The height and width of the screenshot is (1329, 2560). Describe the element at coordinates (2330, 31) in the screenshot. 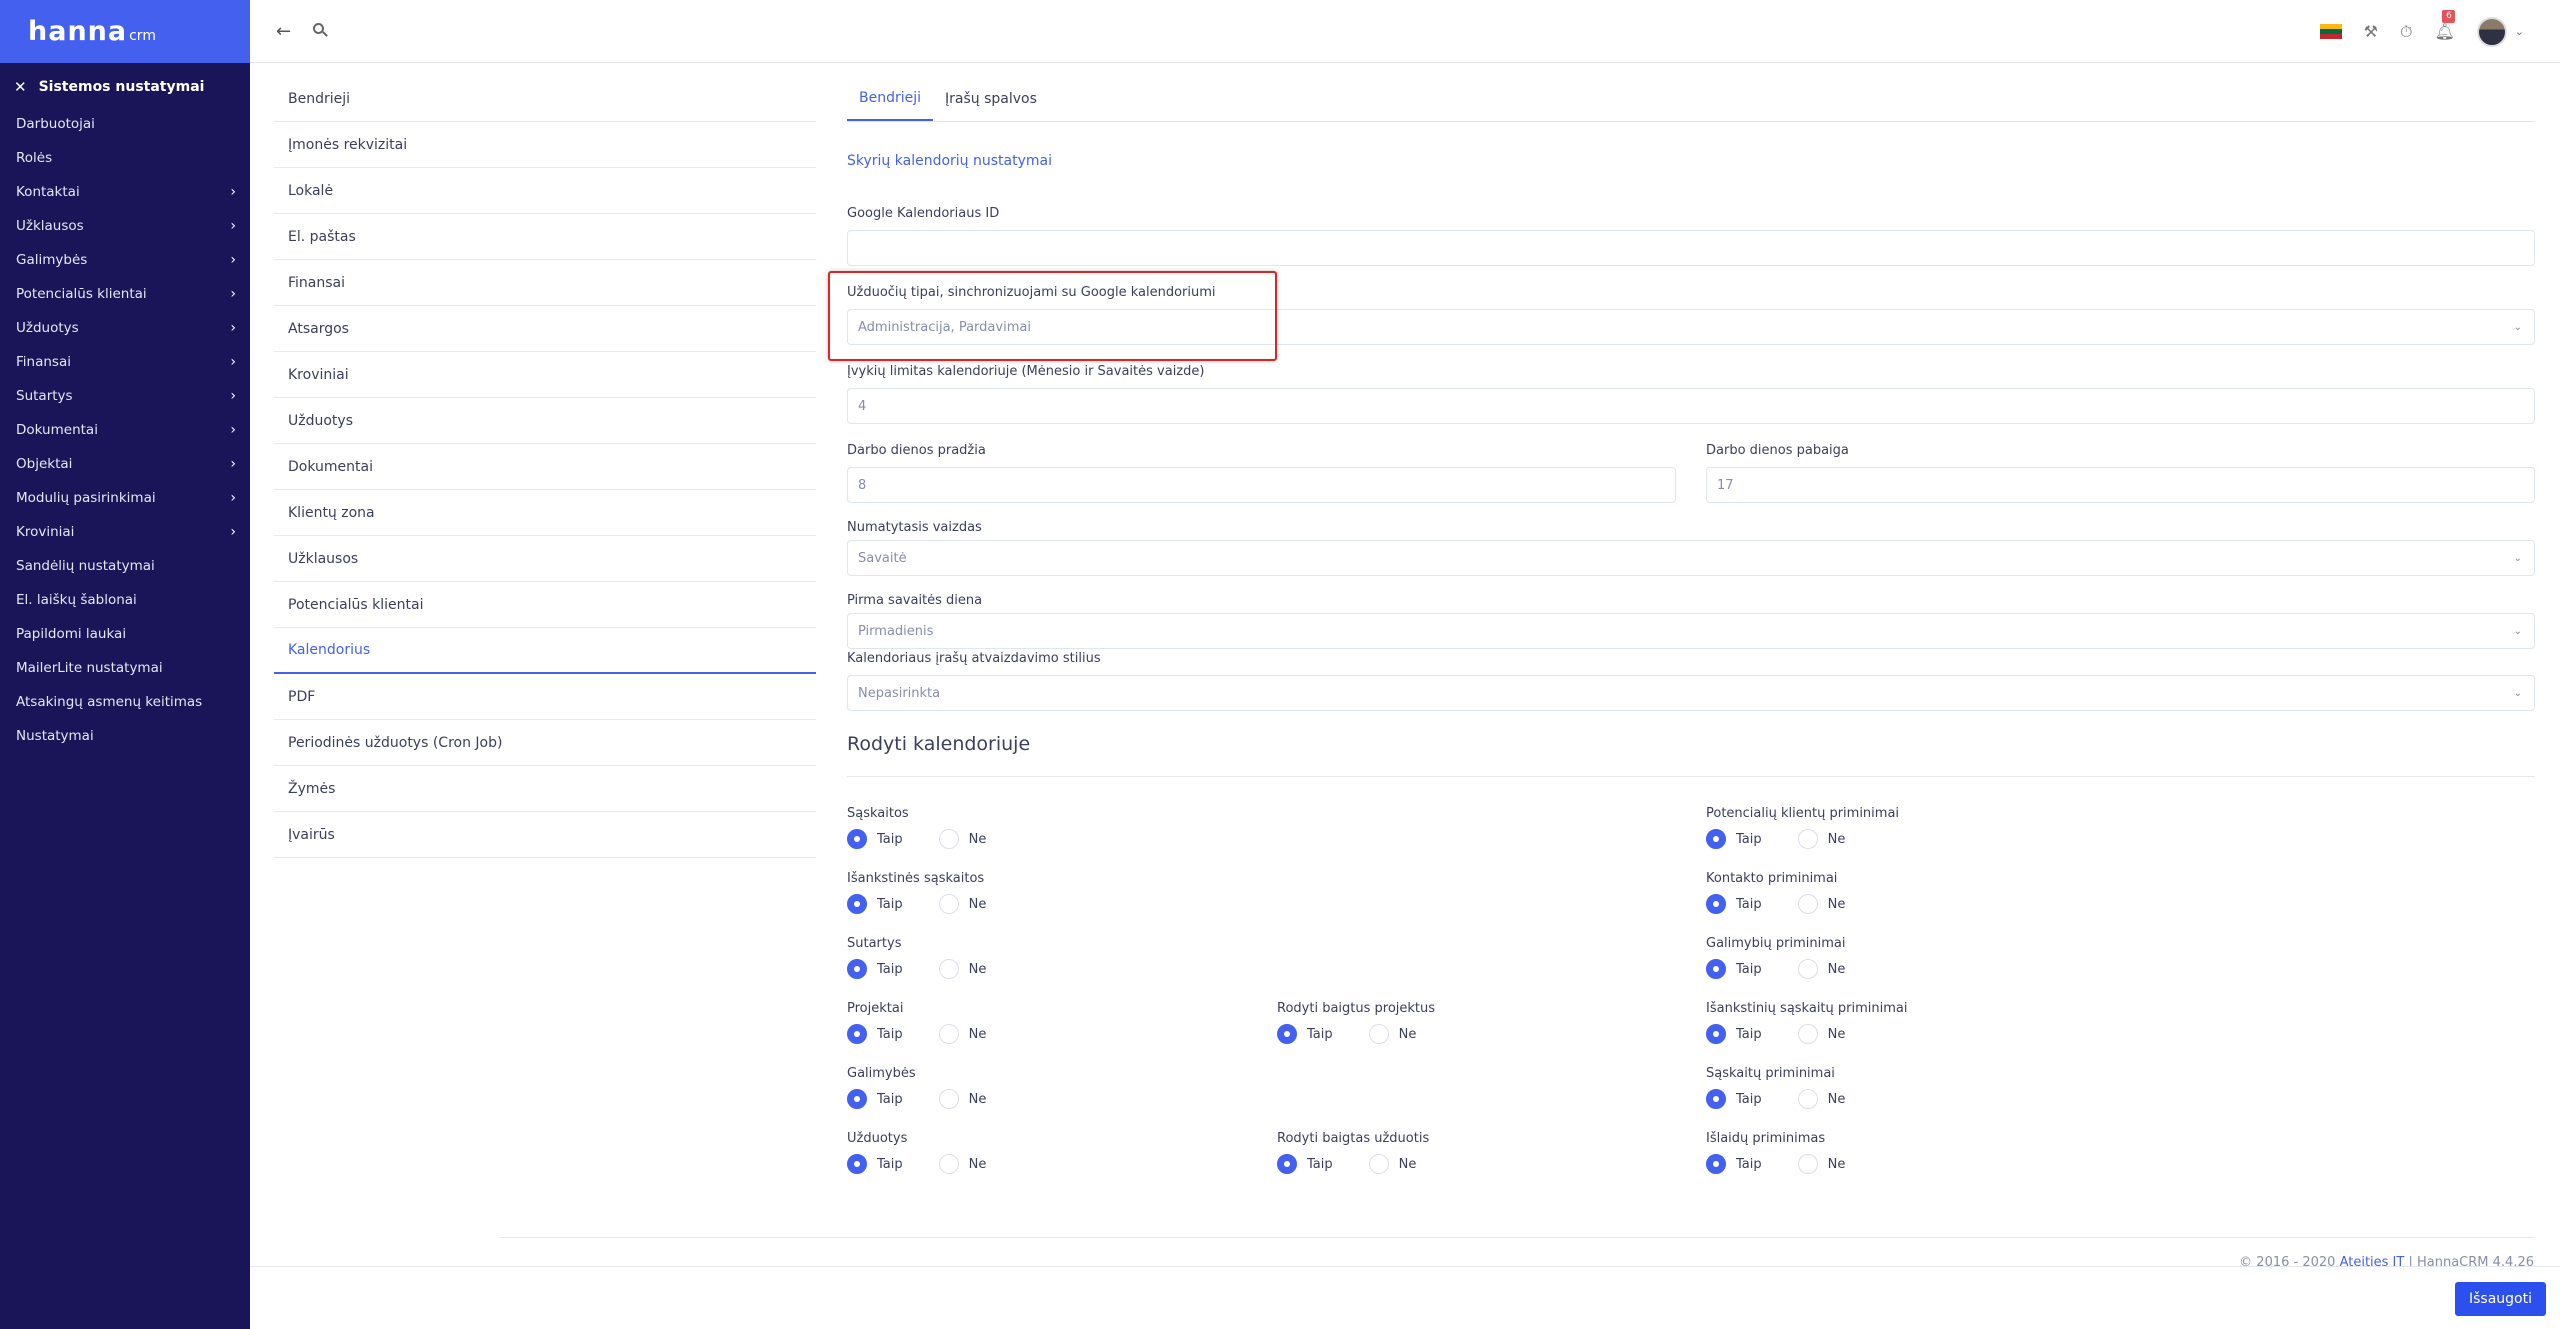

I see `language-flag-icon` at that location.